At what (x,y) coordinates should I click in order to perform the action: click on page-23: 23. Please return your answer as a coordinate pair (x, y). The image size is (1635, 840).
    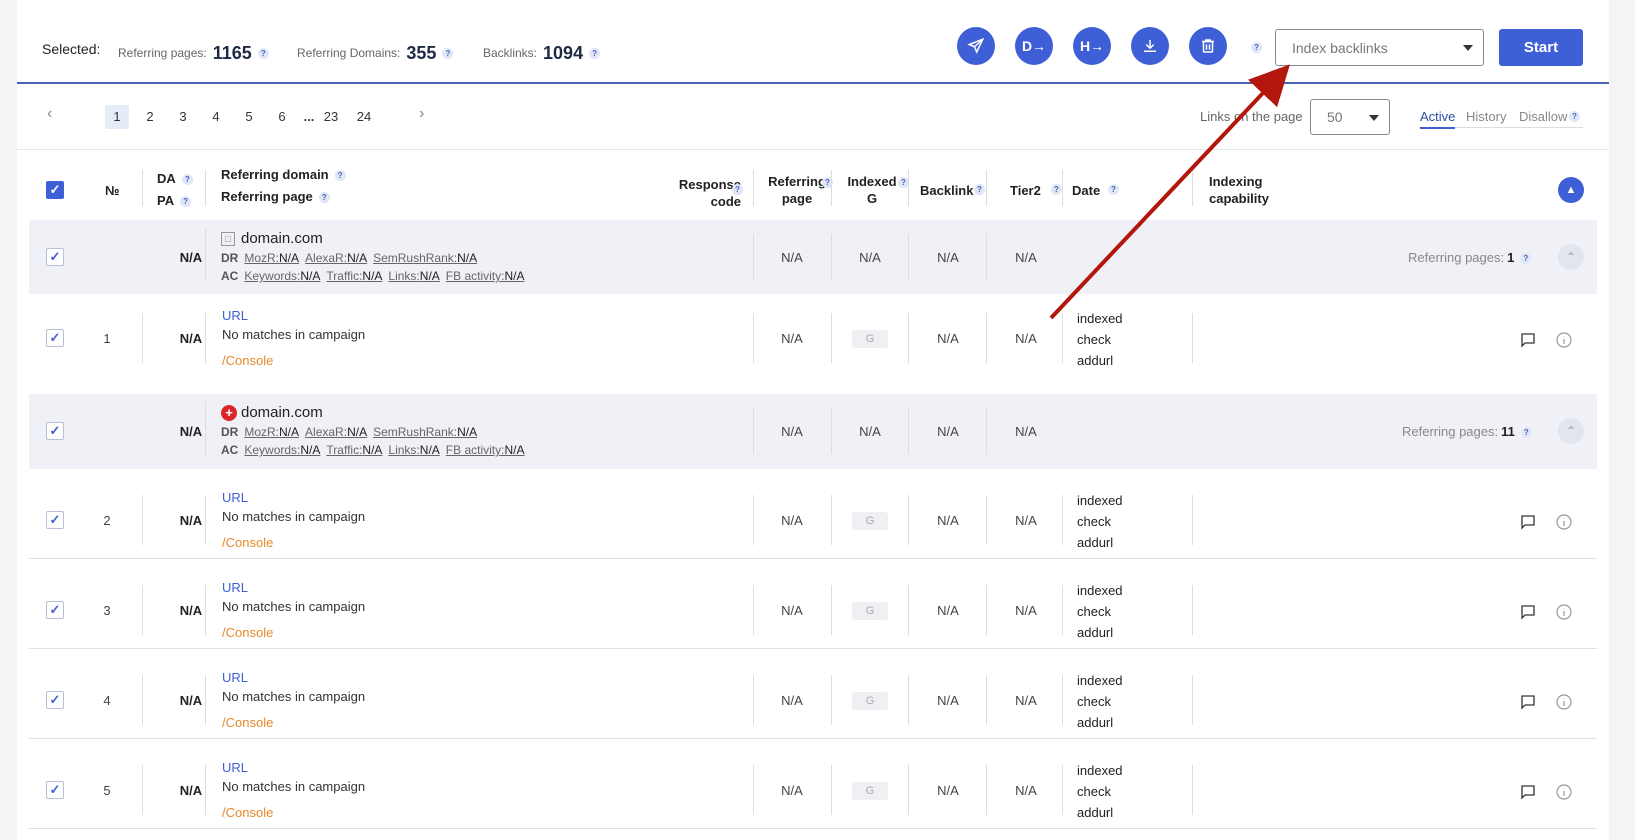
    Looking at the image, I should click on (331, 117).